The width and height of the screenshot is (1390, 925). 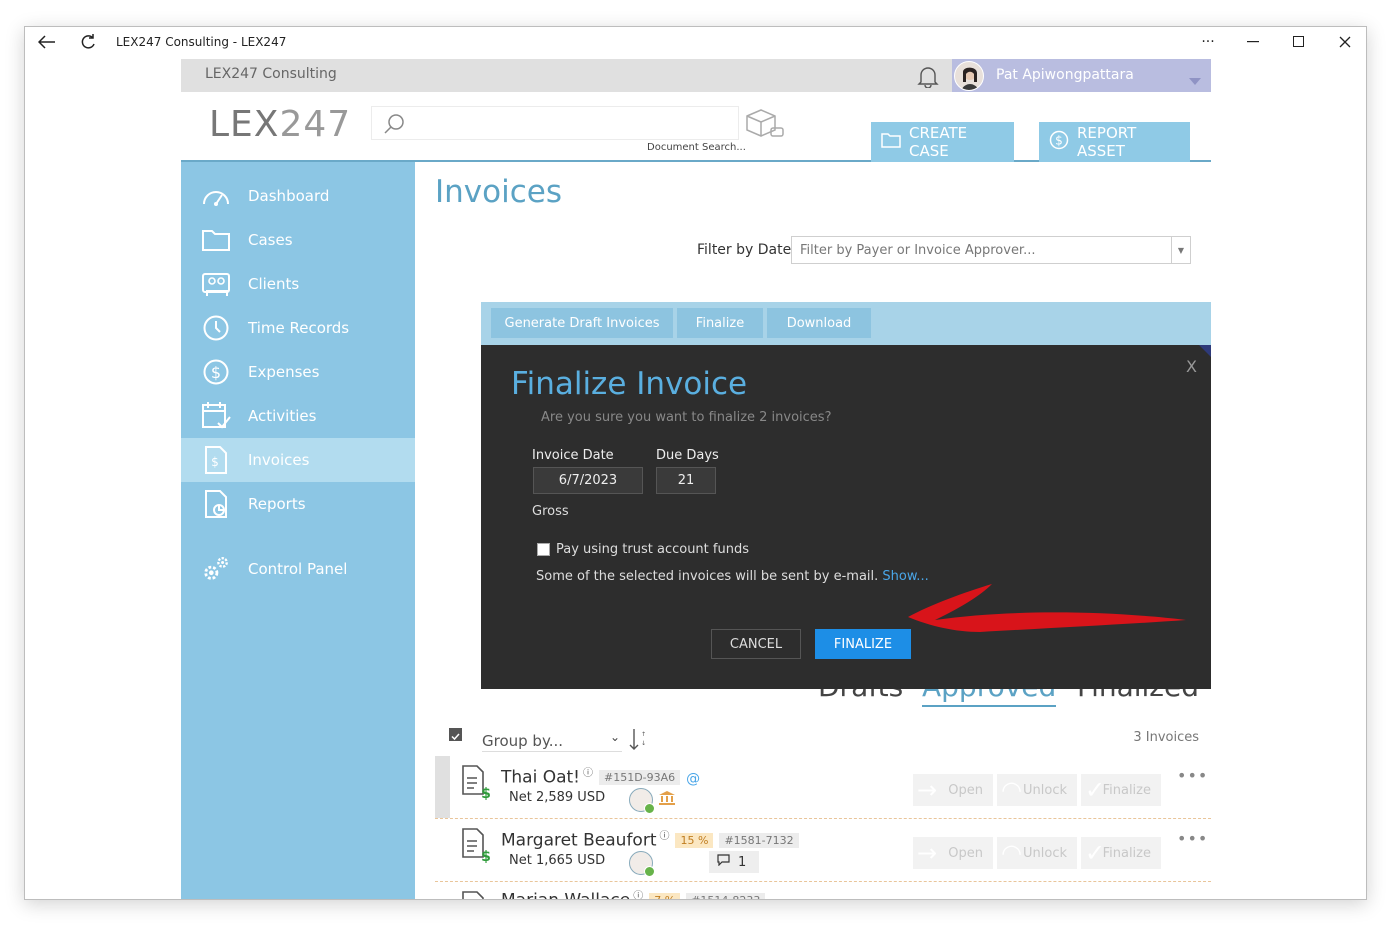 What do you see at coordinates (928, 76) in the screenshot?
I see `bell-icon` at bounding box center [928, 76].